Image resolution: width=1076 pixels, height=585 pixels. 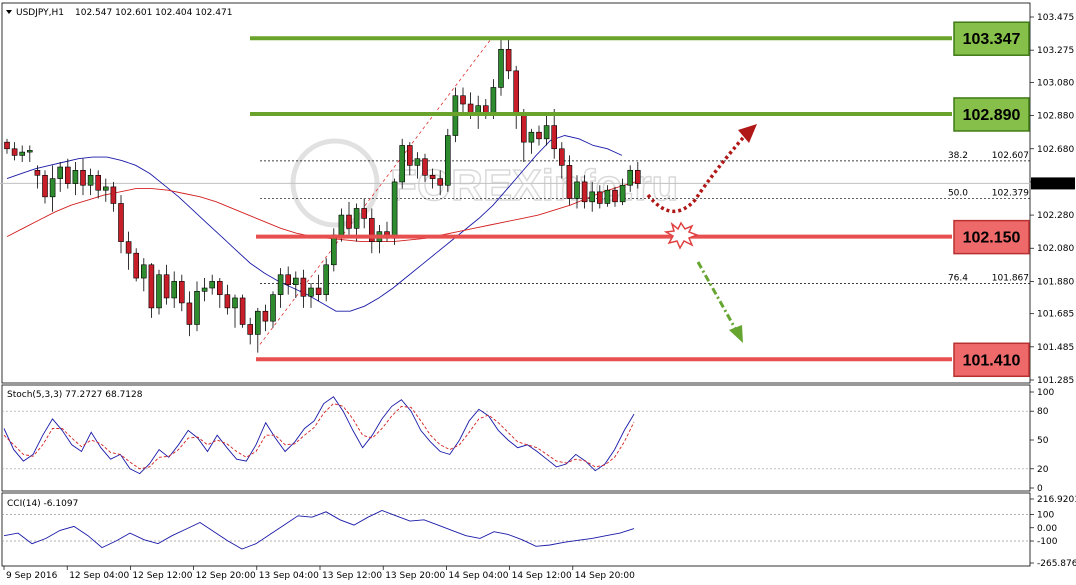 I want to click on cci-y-tick-0: 216.9201, so click(x=1056, y=500).